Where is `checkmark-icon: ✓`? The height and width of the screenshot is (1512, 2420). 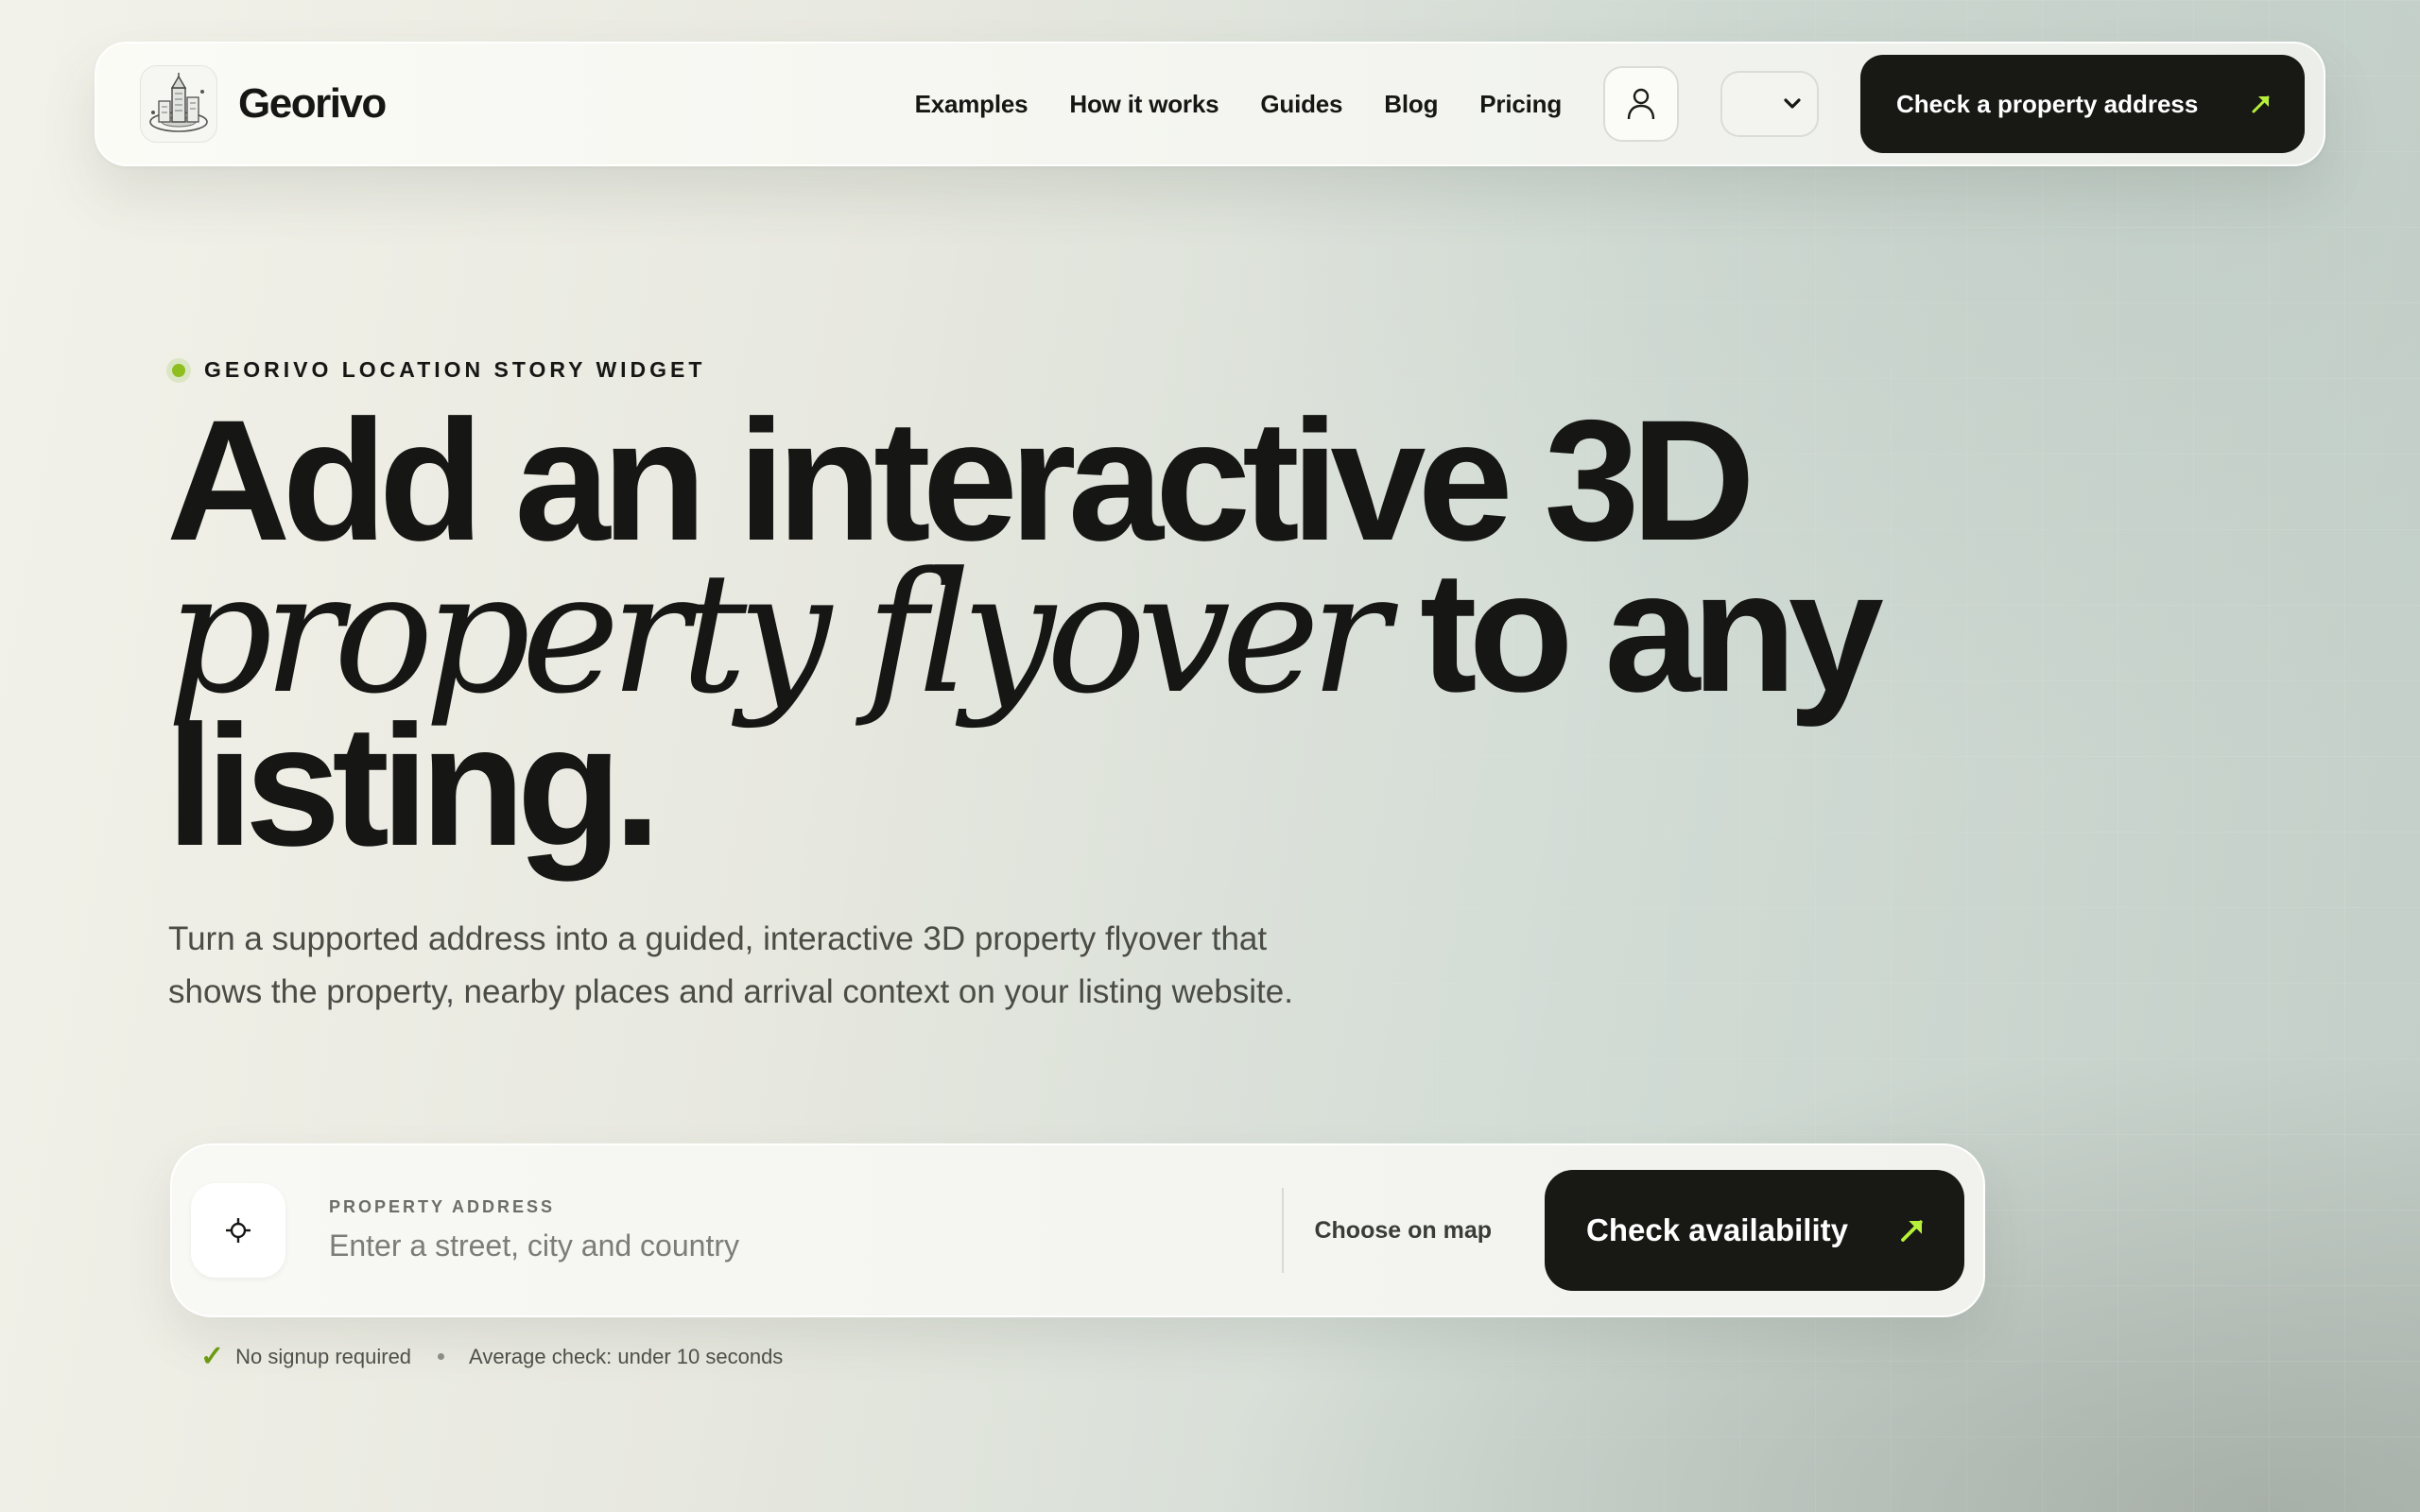 checkmark-icon: ✓ is located at coordinates (212, 1356).